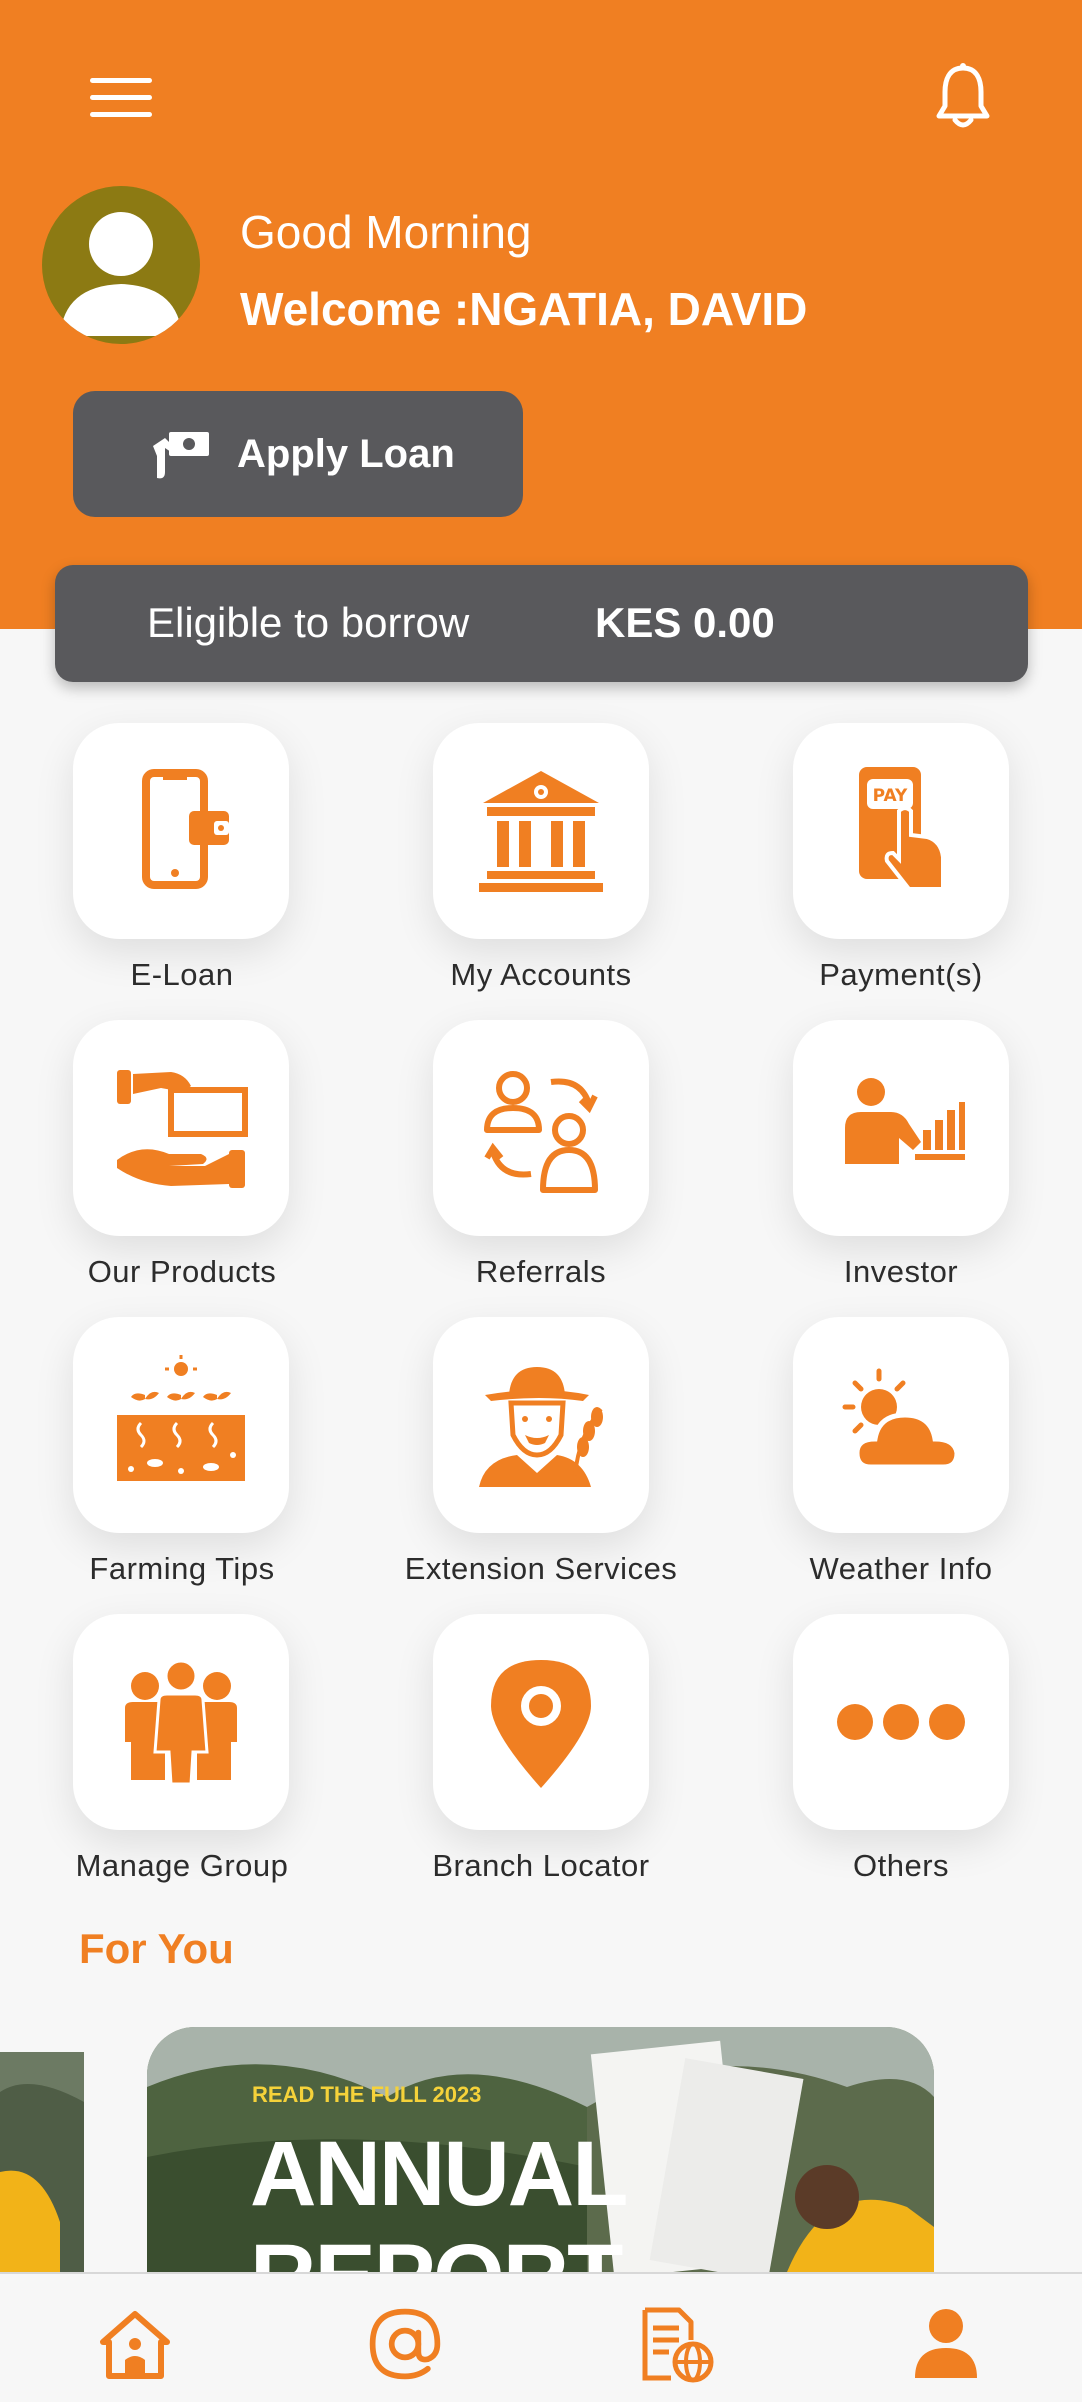 The width and height of the screenshot is (1082, 2402). I want to click on group-icon, so click(181, 1722).